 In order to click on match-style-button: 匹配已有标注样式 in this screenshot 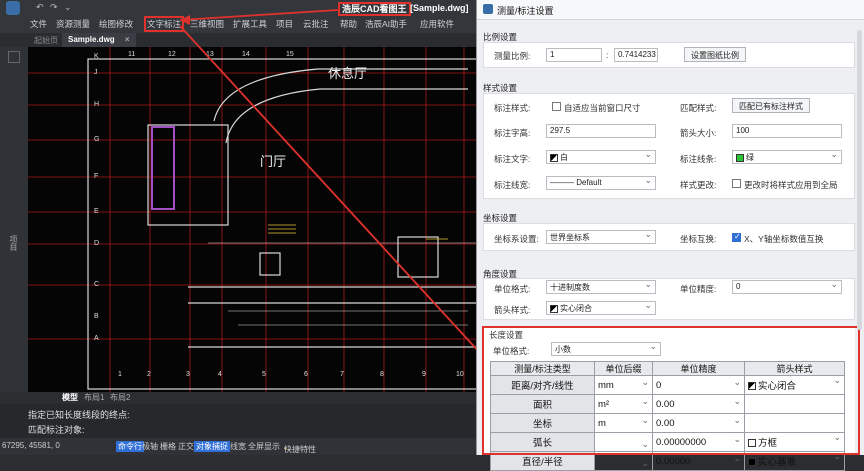, I will do `click(771, 105)`.